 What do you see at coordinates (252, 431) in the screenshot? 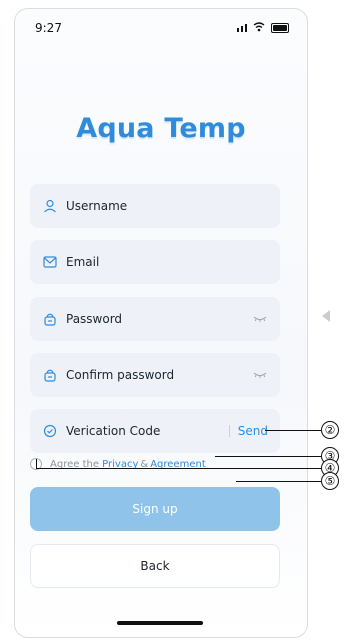
I see `send-code-label: Send` at bounding box center [252, 431].